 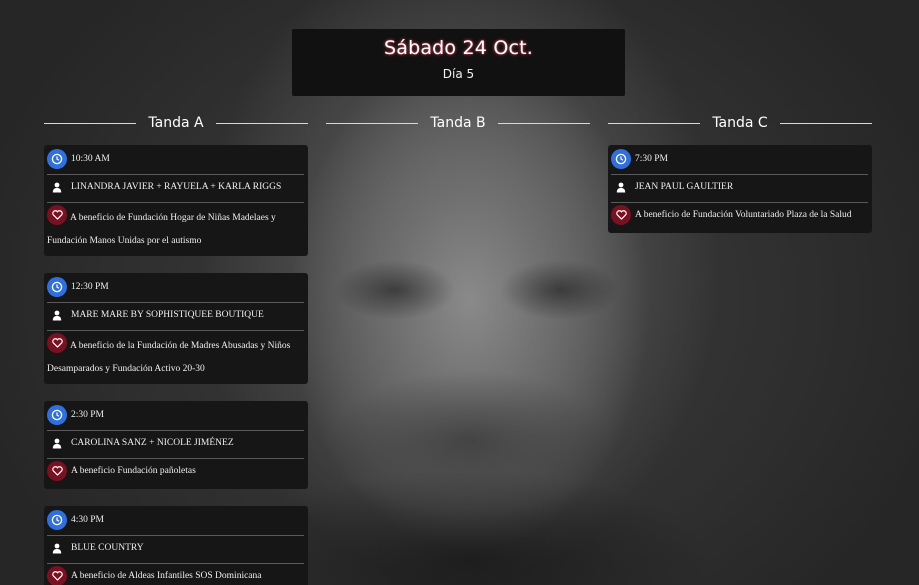 I want to click on event-benefit: A beneficio Fundación pañoletas, so click(x=133, y=471).